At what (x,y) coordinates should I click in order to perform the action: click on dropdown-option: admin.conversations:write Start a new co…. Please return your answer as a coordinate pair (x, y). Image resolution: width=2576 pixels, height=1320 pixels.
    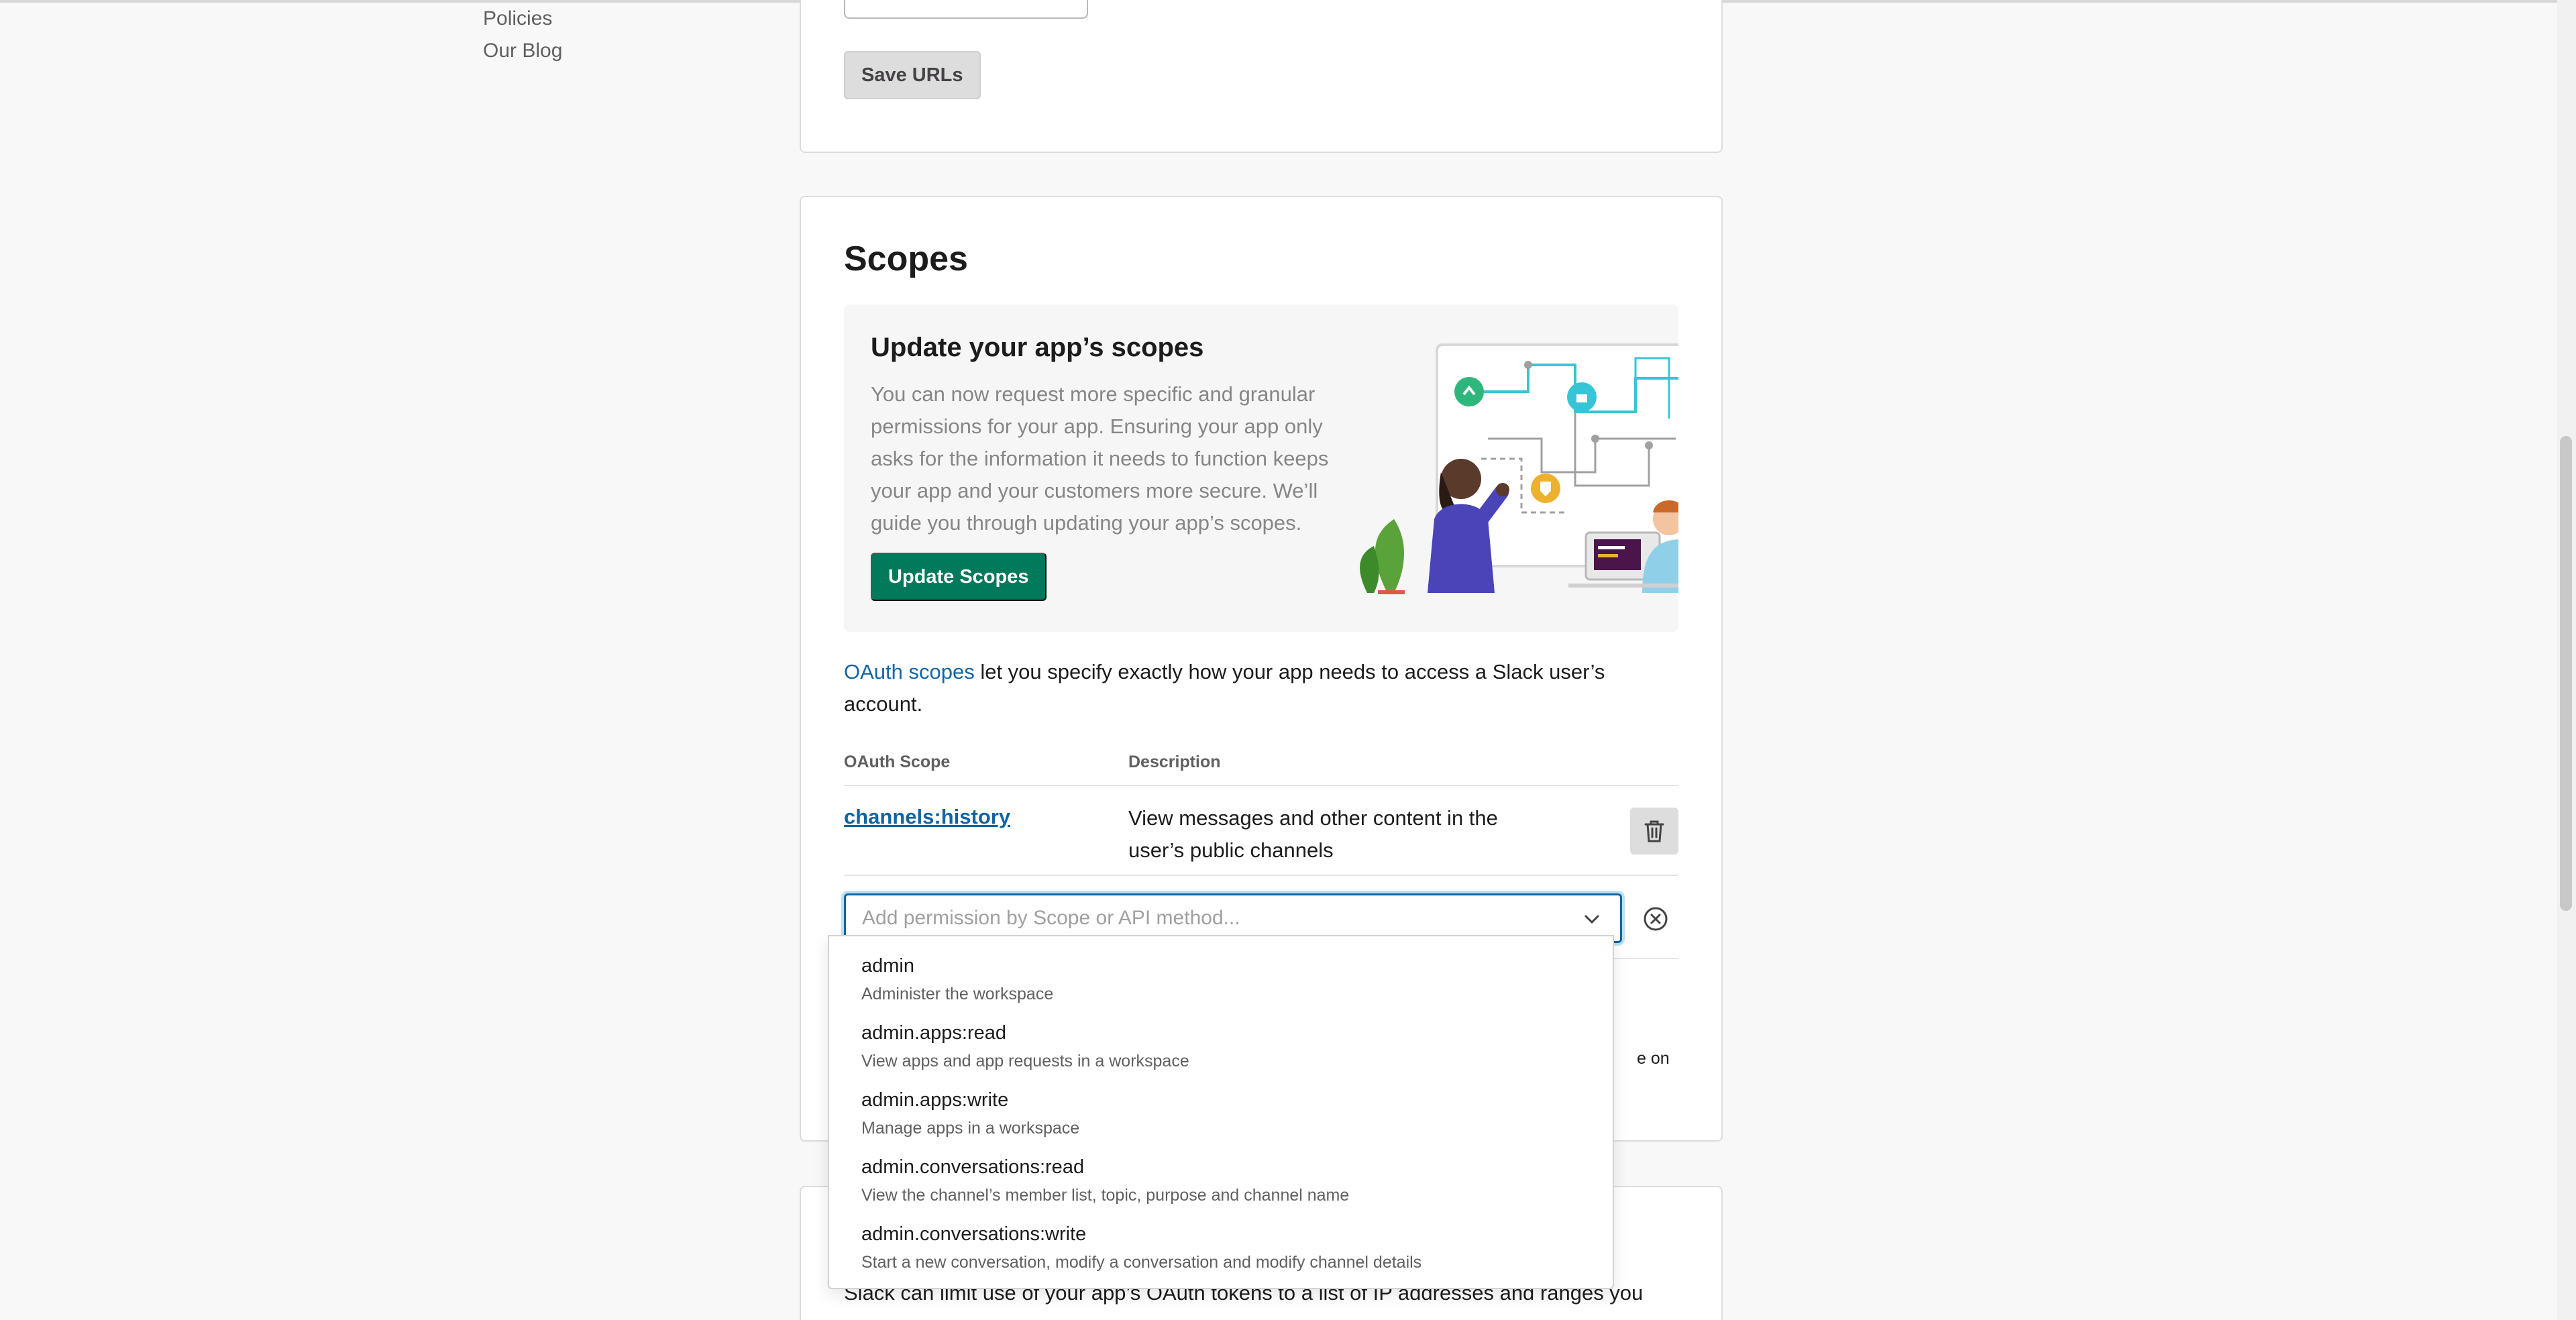
    Looking at the image, I should click on (1211, 1249).